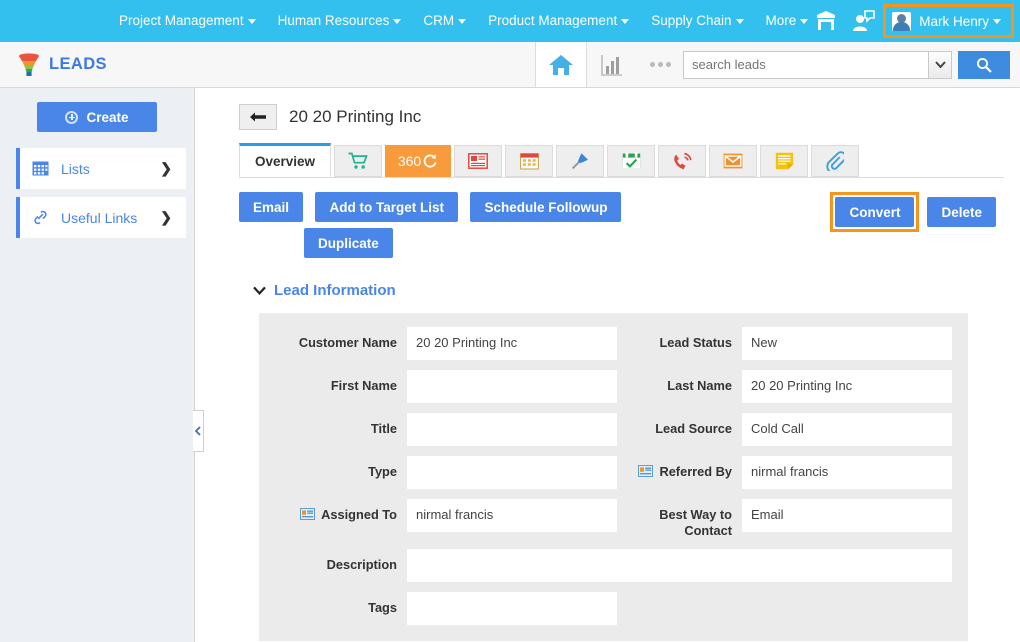 This screenshot has width=1020, height=642. I want to click on nav-item-human-resources: Human Resources, so click(340, 21).